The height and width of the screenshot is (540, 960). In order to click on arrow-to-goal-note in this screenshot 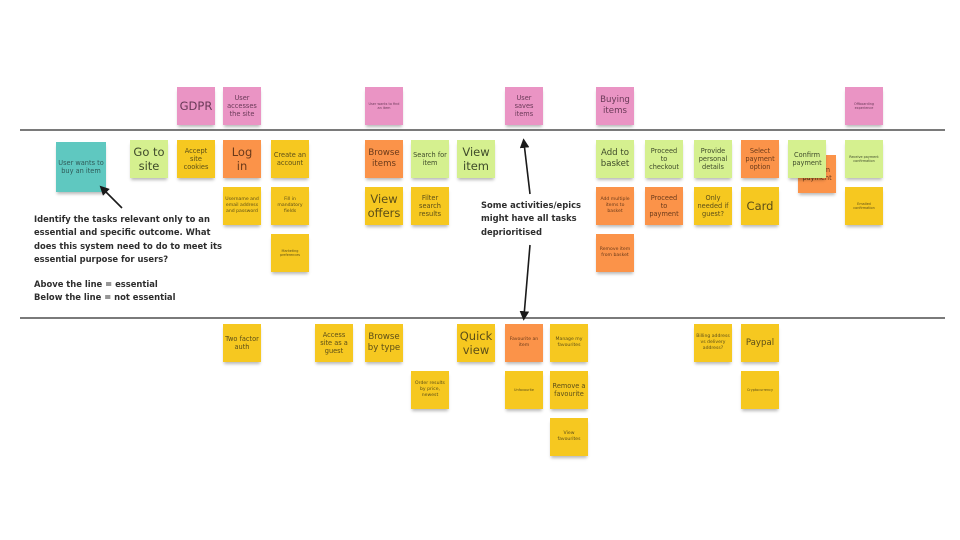, I will do `click(111, 197)`.